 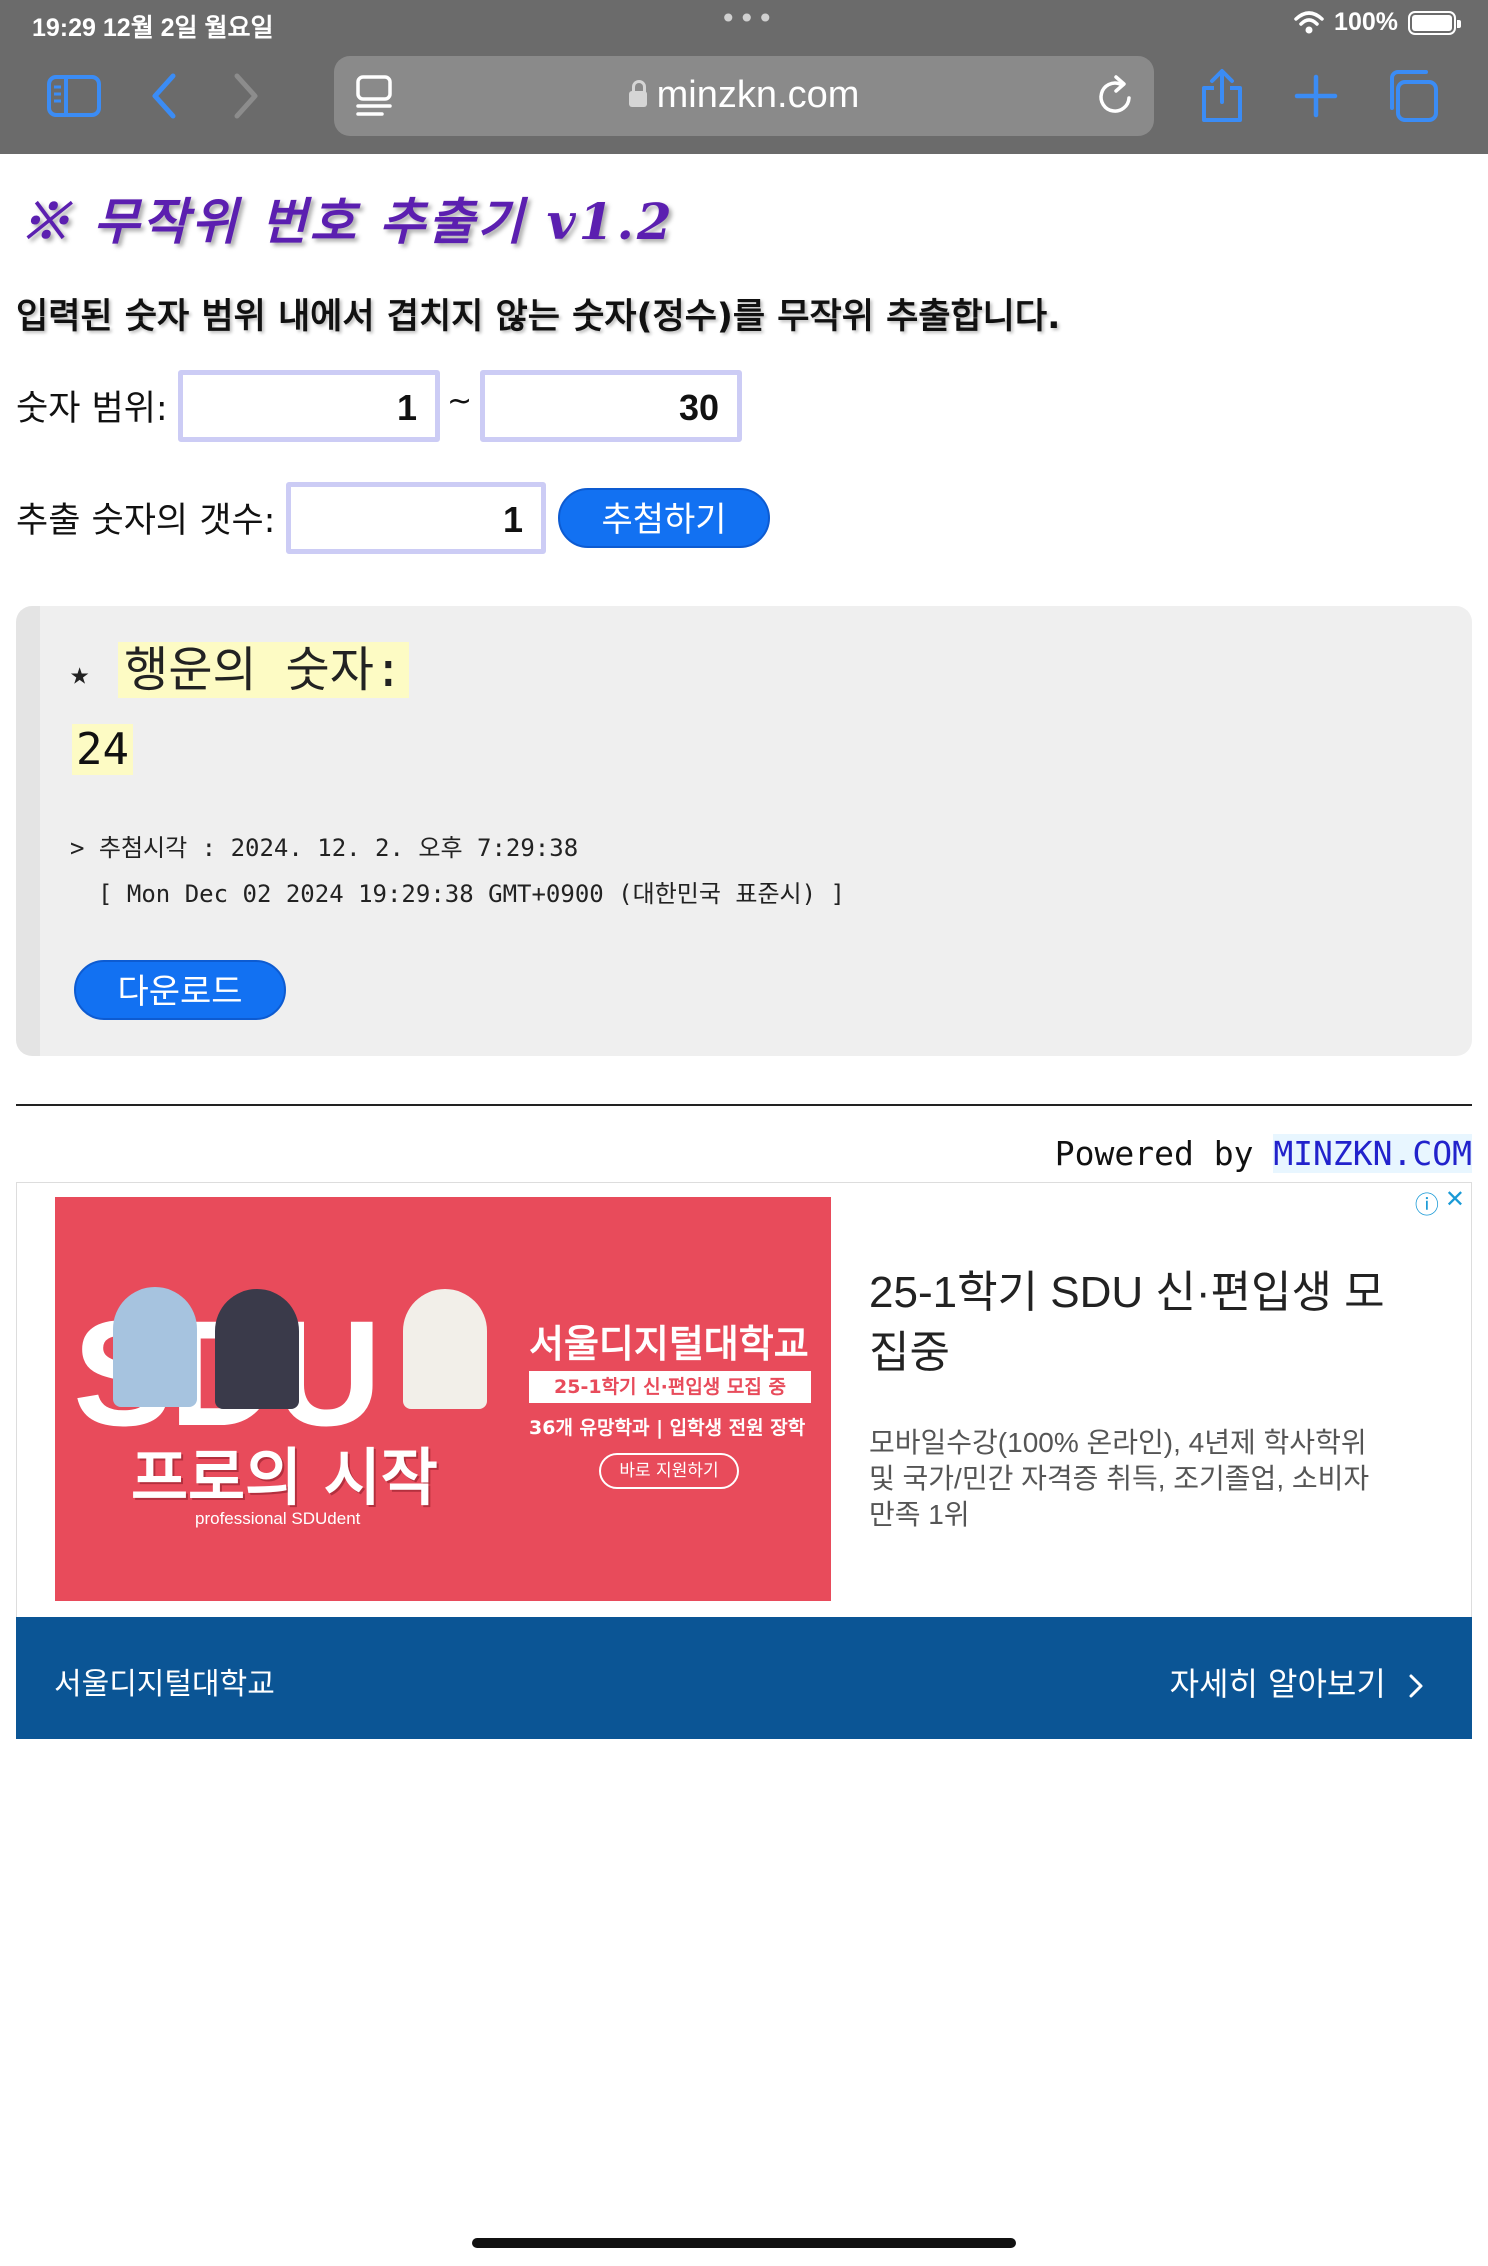 What do you see at coordinates (324, 848) in the screenshot?
I see `draw-time: > 추첨시각 : 2024. 12. 2. 오후 7:29:38` at bounding box center [324, 848].